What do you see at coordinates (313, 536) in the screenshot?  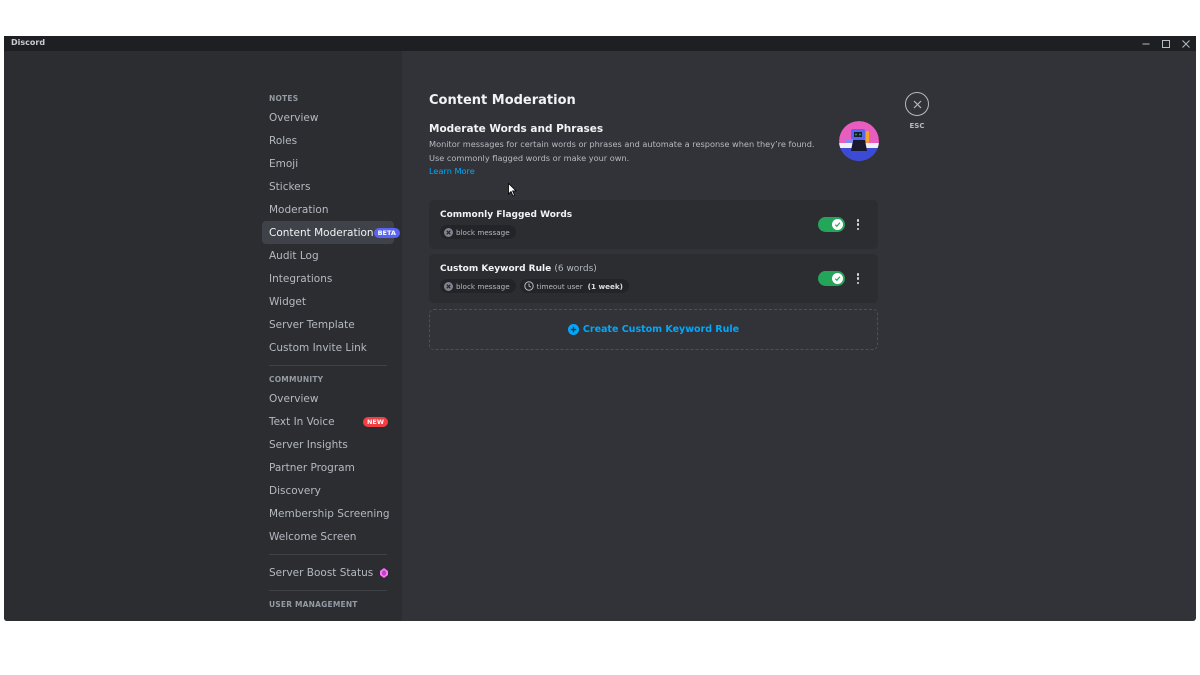 I see `sidebar-item-label: Welcome Screen` at bounding box center [313, 536].